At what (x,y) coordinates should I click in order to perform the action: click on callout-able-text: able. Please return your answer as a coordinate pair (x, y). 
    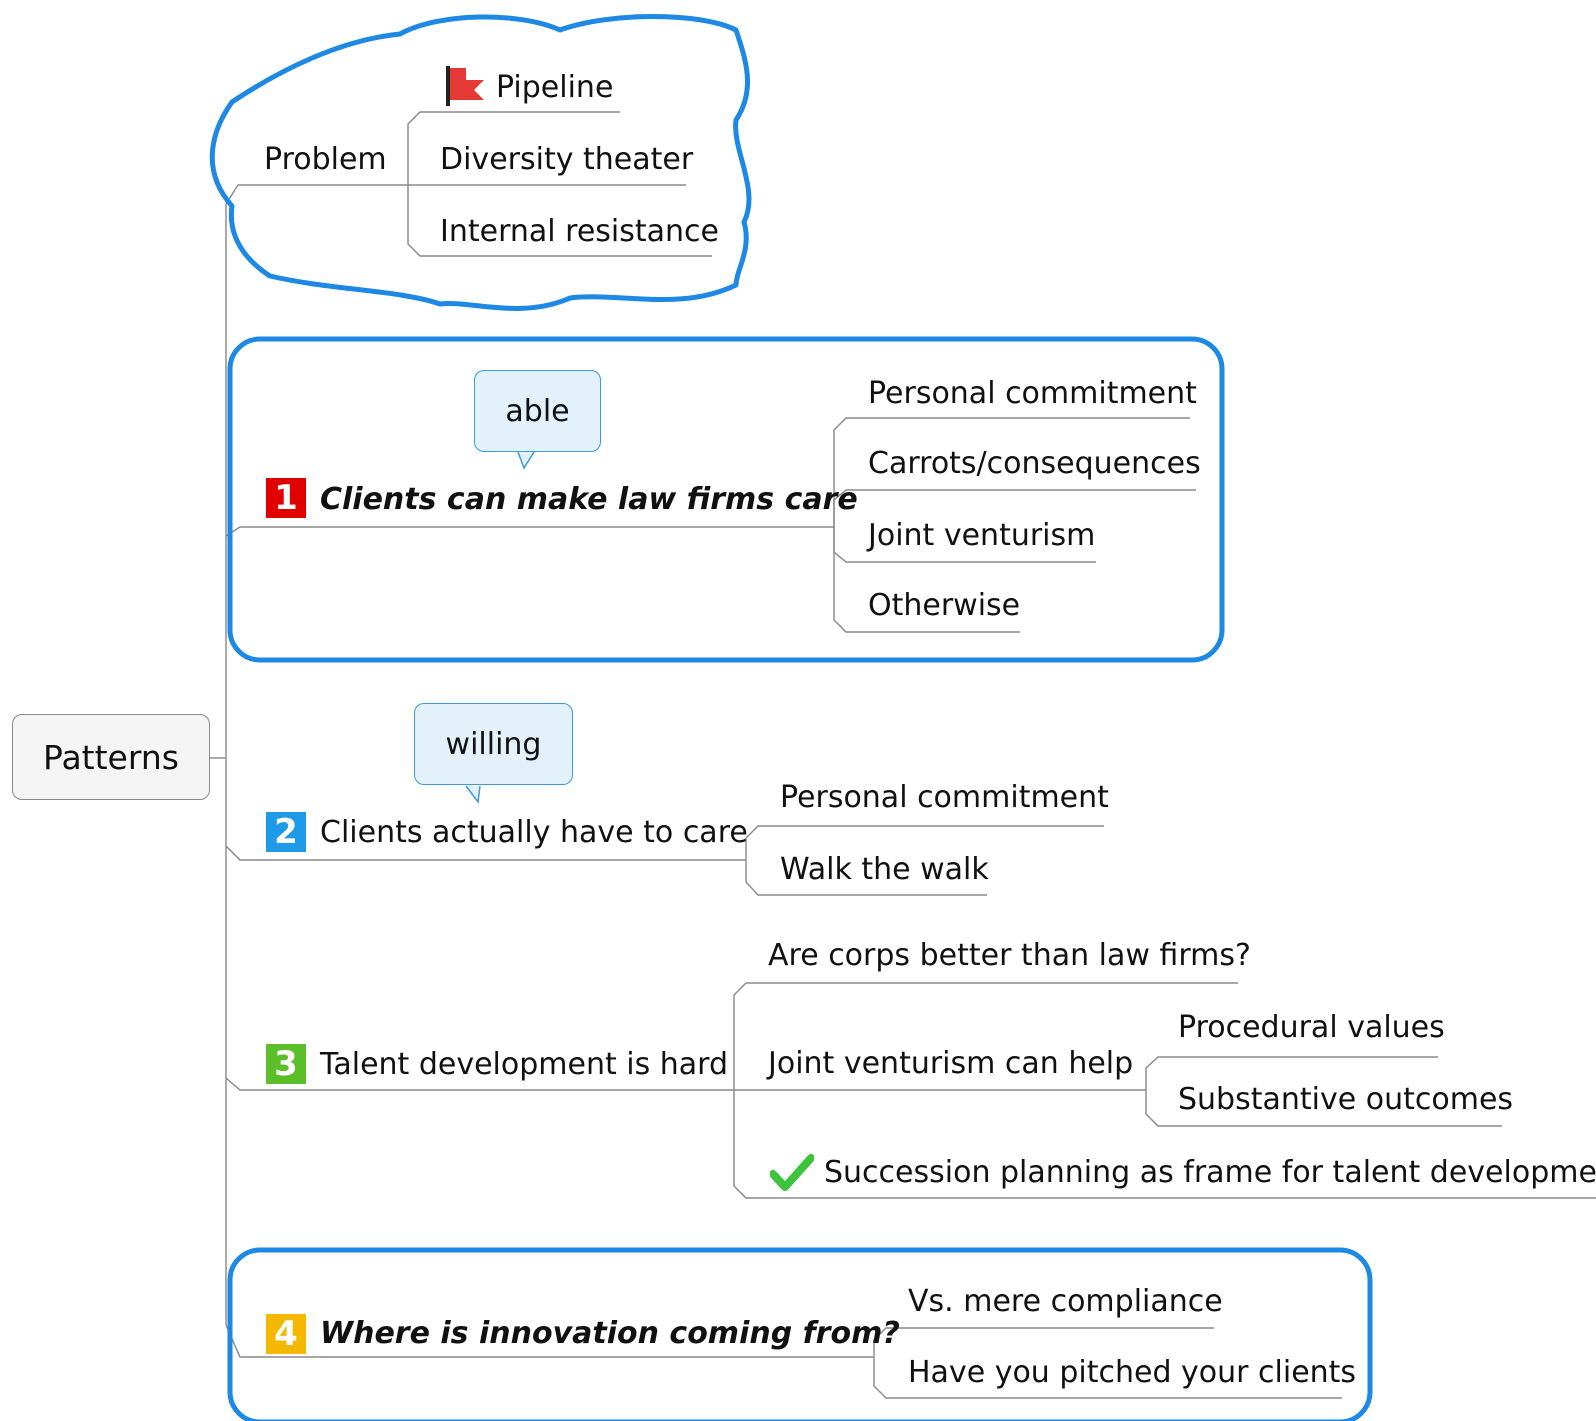
    Looking at the image, I should click on (537, 411).